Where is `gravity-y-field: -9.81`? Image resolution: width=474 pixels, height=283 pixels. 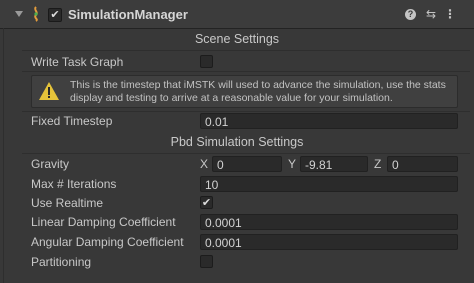 gravity-y-field: -9.81 is located at coordinates (334, 164).